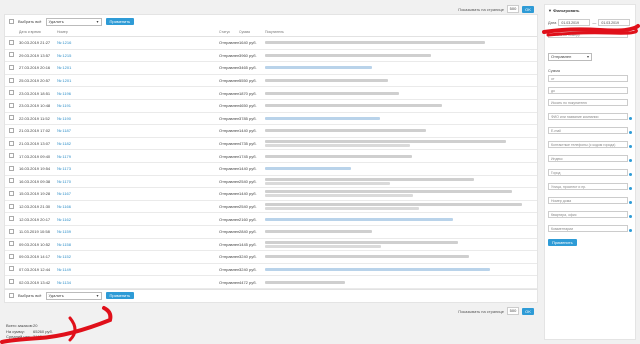  Describe the element at coordinates (138, 181) in the screenshot. I see `order-number-link: № 1170` at that location.